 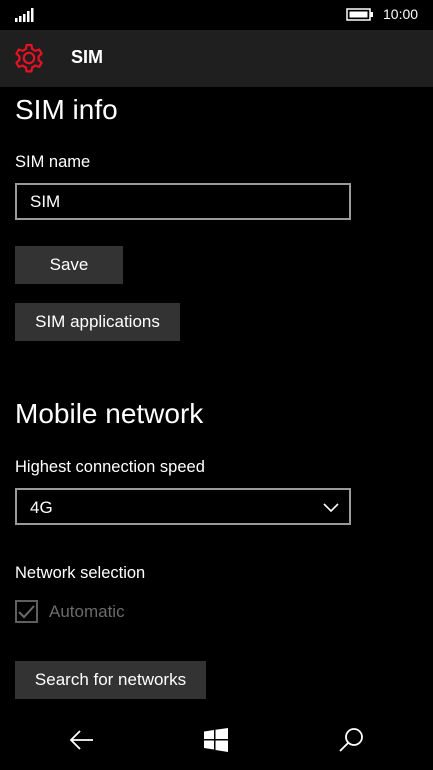 I want to click on sim-name-label: SIM name, so click(x=53, y=162).